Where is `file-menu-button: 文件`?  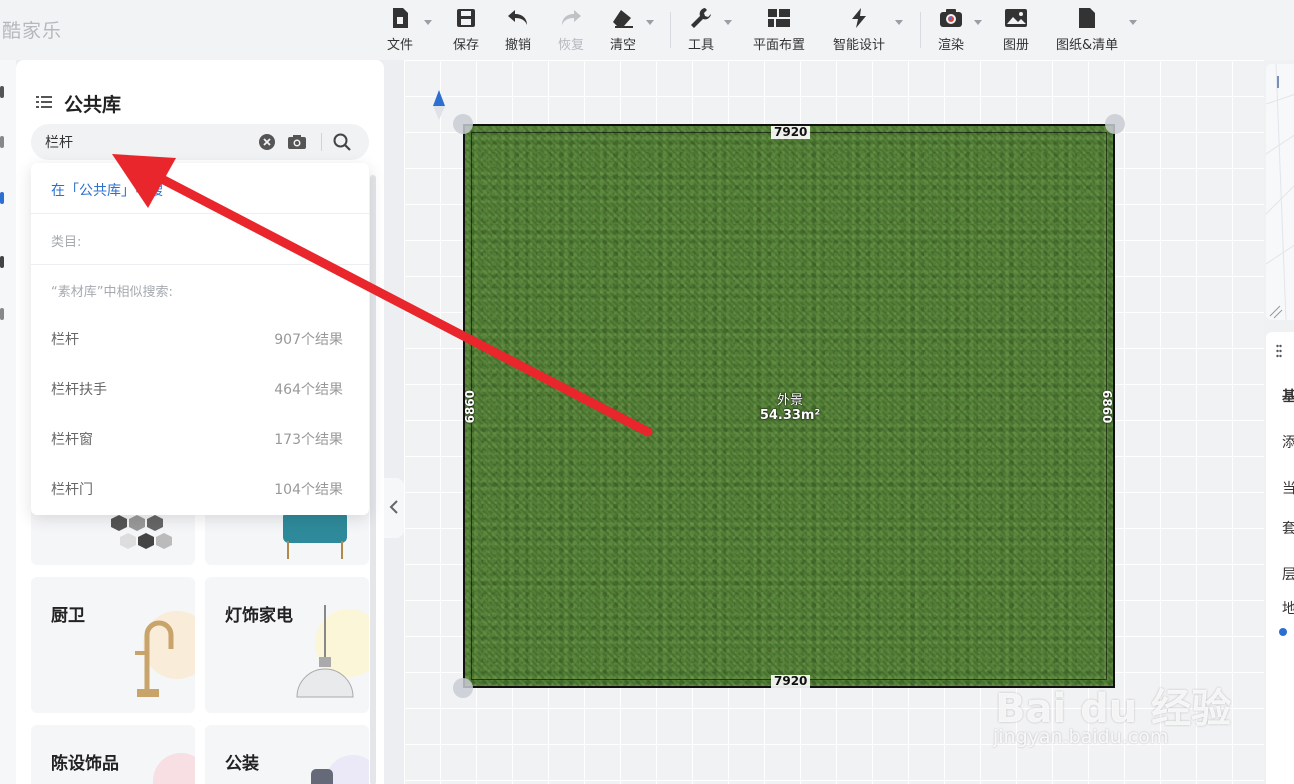
file-menu-button: 文件 is located at coordinates (400, 30).